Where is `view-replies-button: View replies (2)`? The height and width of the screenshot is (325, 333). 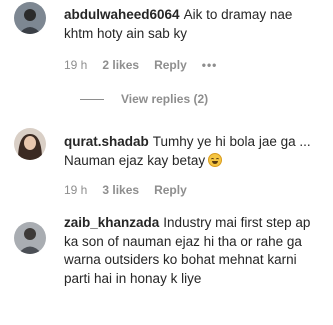
view-replies-button: View replies (2) is located at coordinates (144, 99).